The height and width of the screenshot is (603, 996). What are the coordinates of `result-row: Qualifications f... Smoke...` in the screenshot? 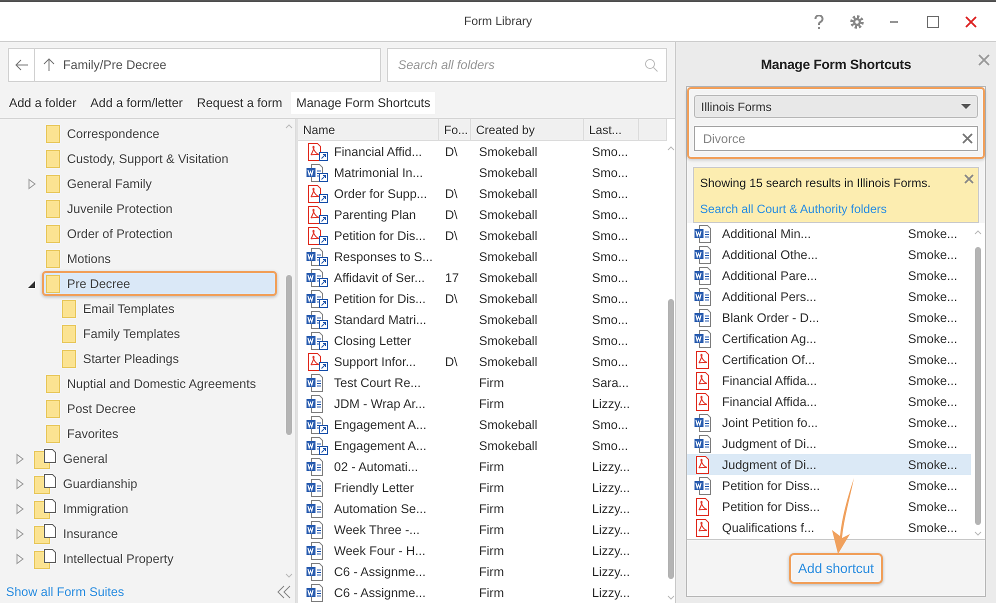 It's located at (829, 527).